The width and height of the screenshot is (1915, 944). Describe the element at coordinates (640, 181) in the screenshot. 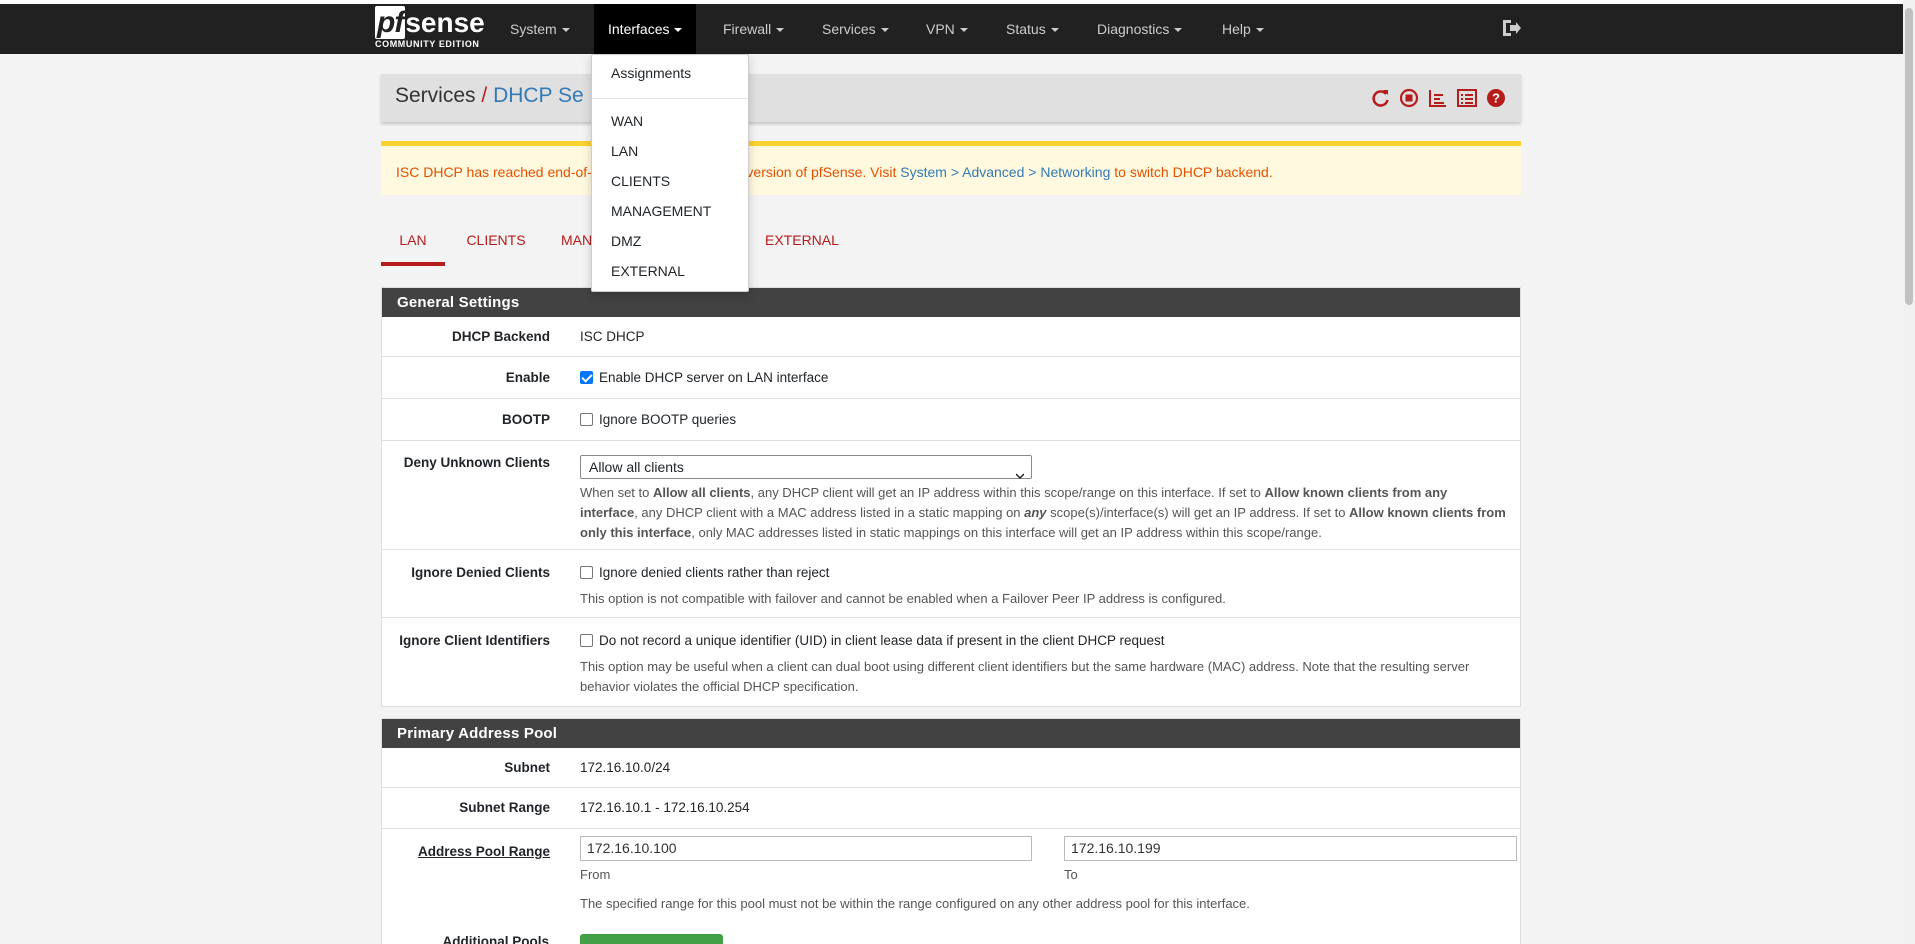

I see `menu-item-clients: CLIENTS` at that location.